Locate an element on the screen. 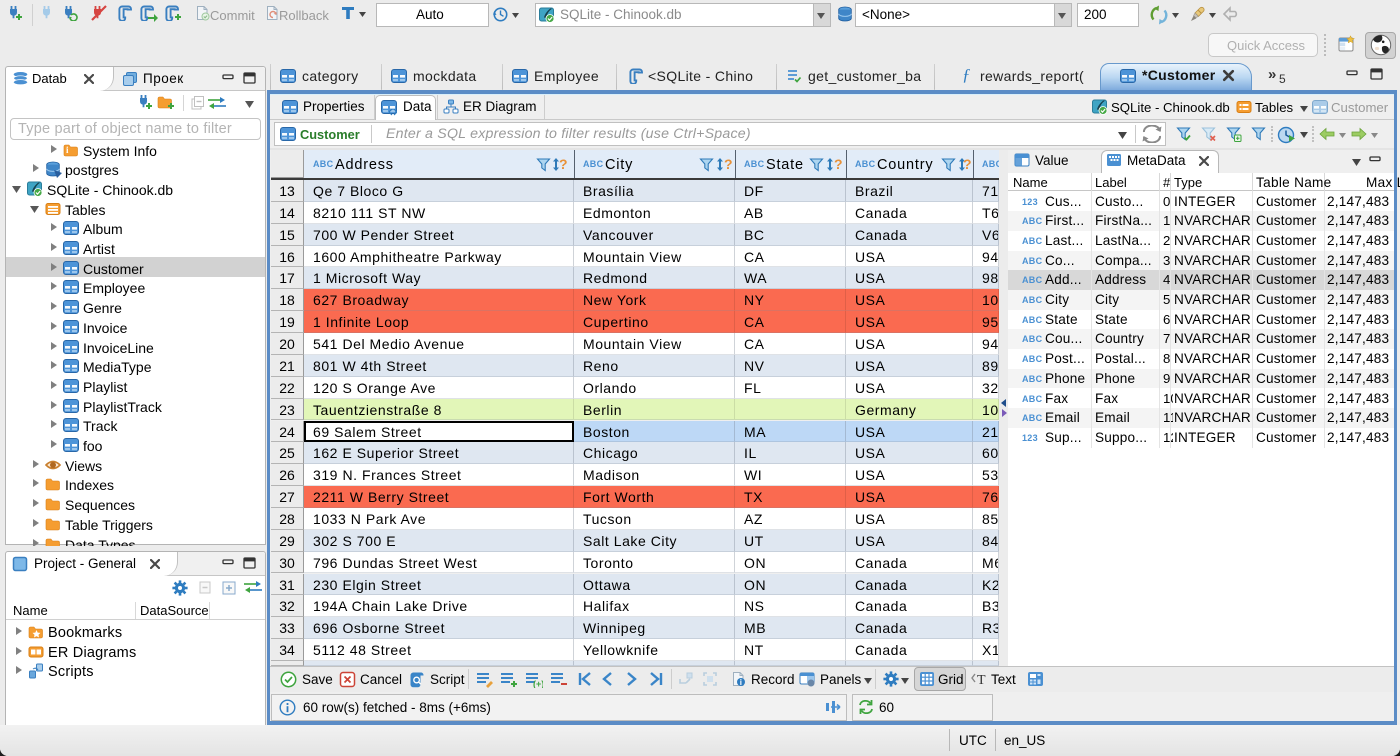  svg-text: i is located at coordinates (741, 682).